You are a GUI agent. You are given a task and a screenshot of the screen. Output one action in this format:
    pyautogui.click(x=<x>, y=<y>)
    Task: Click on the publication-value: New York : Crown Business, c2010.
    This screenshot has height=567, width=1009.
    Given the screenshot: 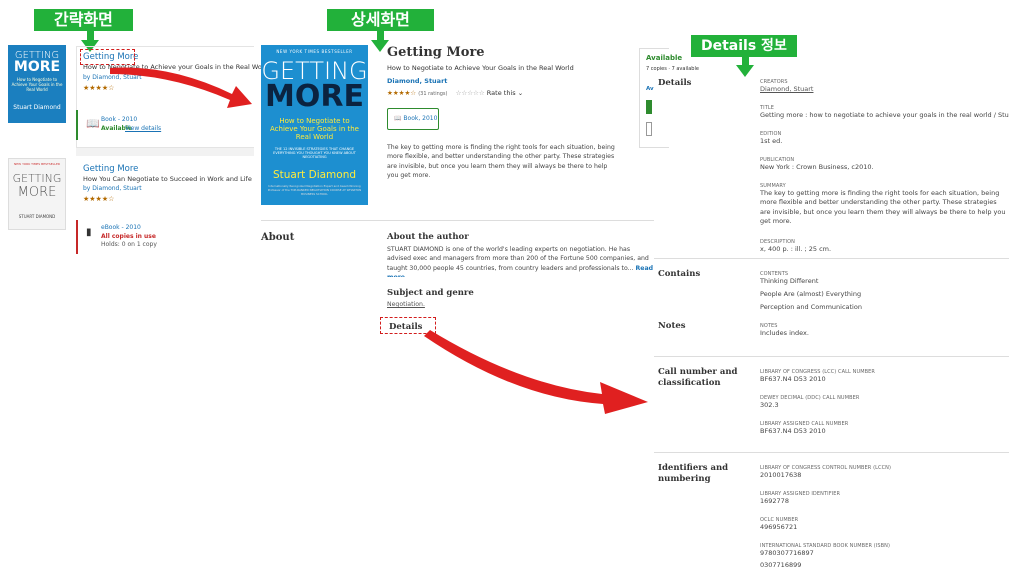 What is the action you would take?
    pyautogui.click(x=817, y=167)
    